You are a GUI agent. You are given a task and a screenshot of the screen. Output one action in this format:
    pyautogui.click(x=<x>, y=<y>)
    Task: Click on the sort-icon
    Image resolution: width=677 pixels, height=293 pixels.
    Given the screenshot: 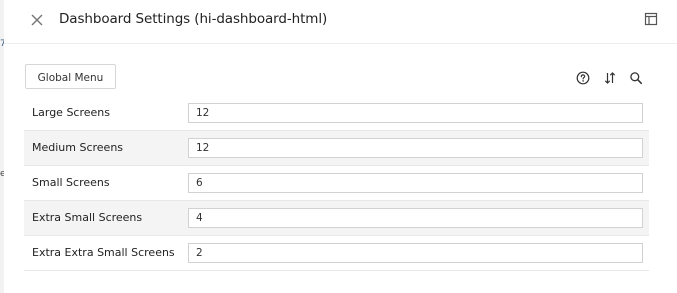 What is the action you would take?
    pyautogui.click(x=610, y=77)
    